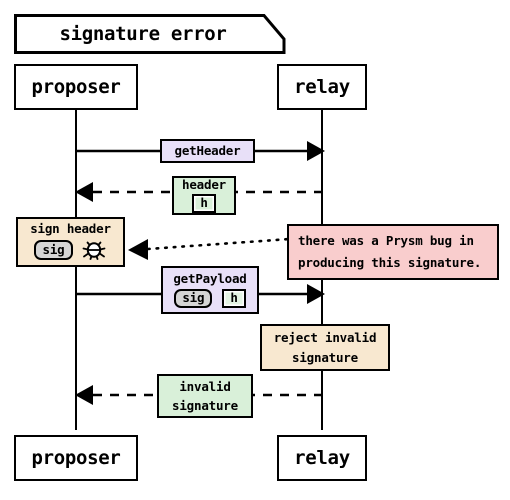  What do you see at coordinates (390, 262) in the screenshot?
I see `note-line-2: producing this signature.` at bounding box center [390, 262].